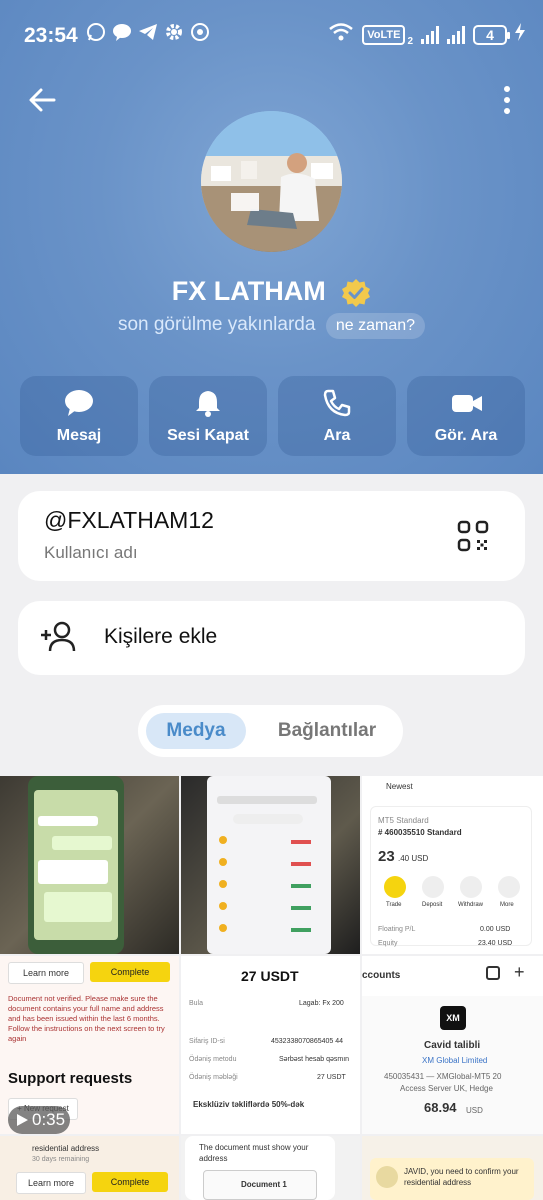 The image size is (543, 1200). What do you see at coordinates (443, 1076) in the screenshot?
I see `account-number: 450035431 — XMGlobal-MT5 20` at bounding box center [443, 1076].